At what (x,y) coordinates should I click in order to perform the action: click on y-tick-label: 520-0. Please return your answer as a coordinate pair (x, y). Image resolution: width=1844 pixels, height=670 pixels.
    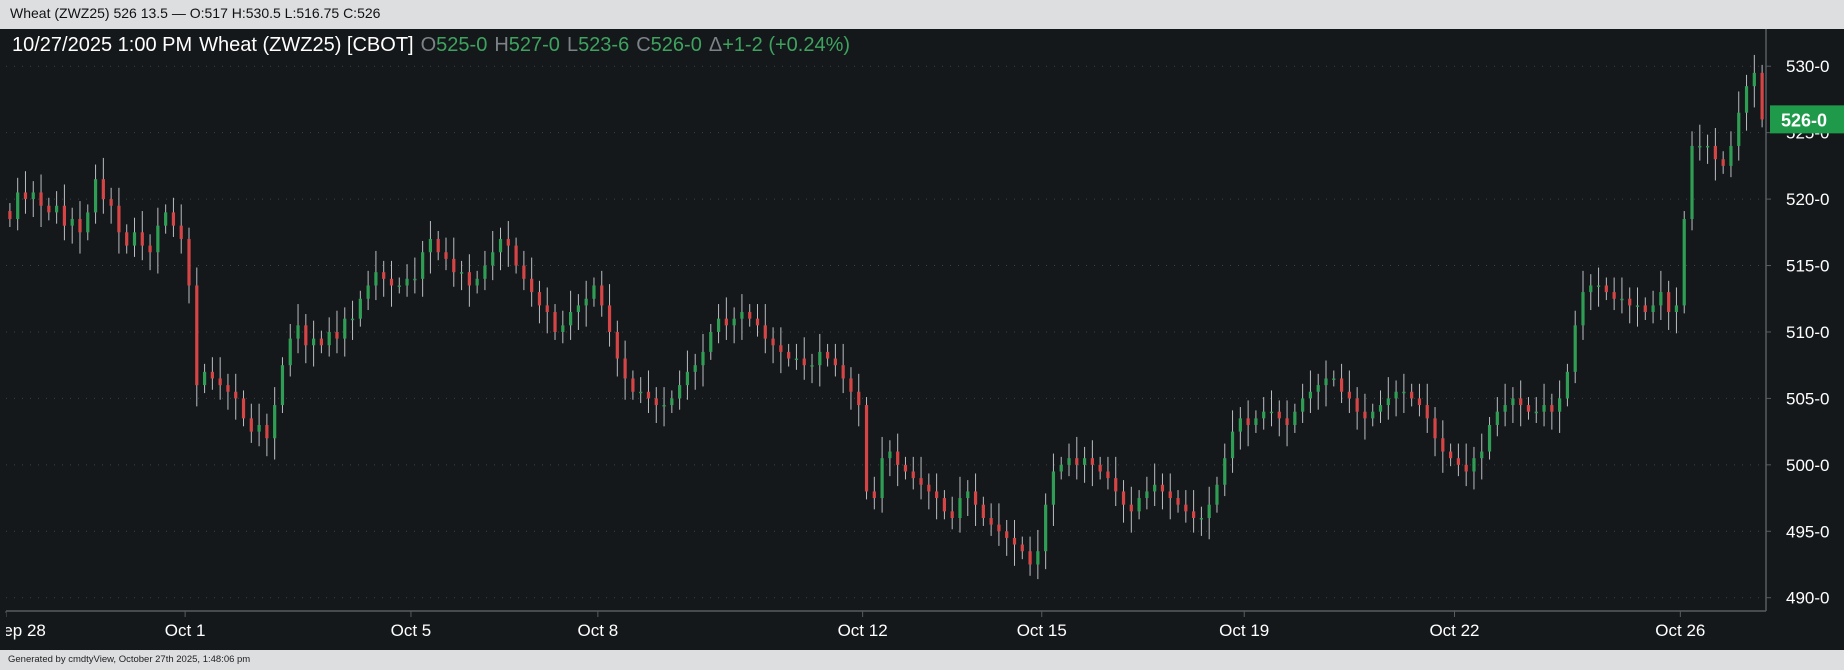
    Looking at the image, I should click on (1807, 199).